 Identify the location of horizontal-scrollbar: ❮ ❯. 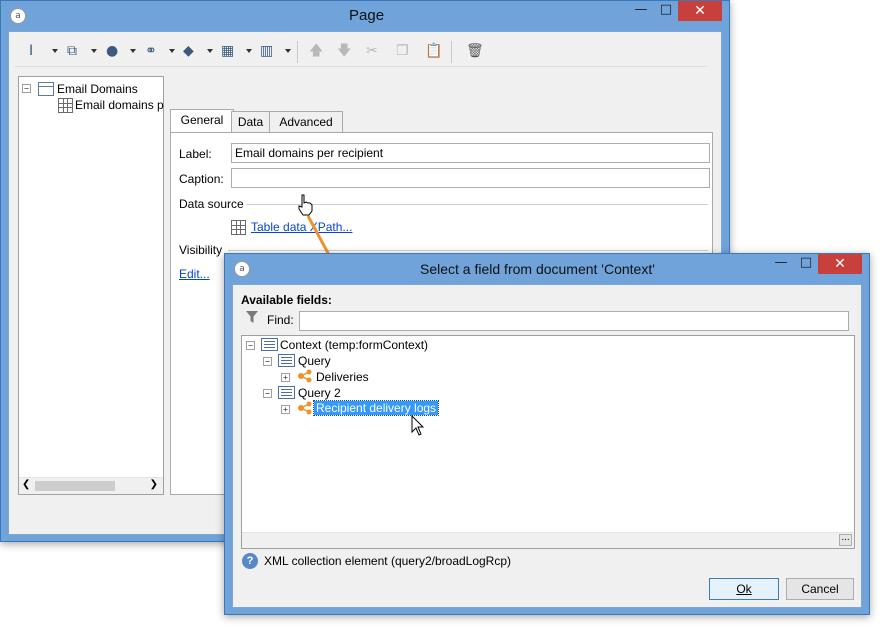
(91, 485).